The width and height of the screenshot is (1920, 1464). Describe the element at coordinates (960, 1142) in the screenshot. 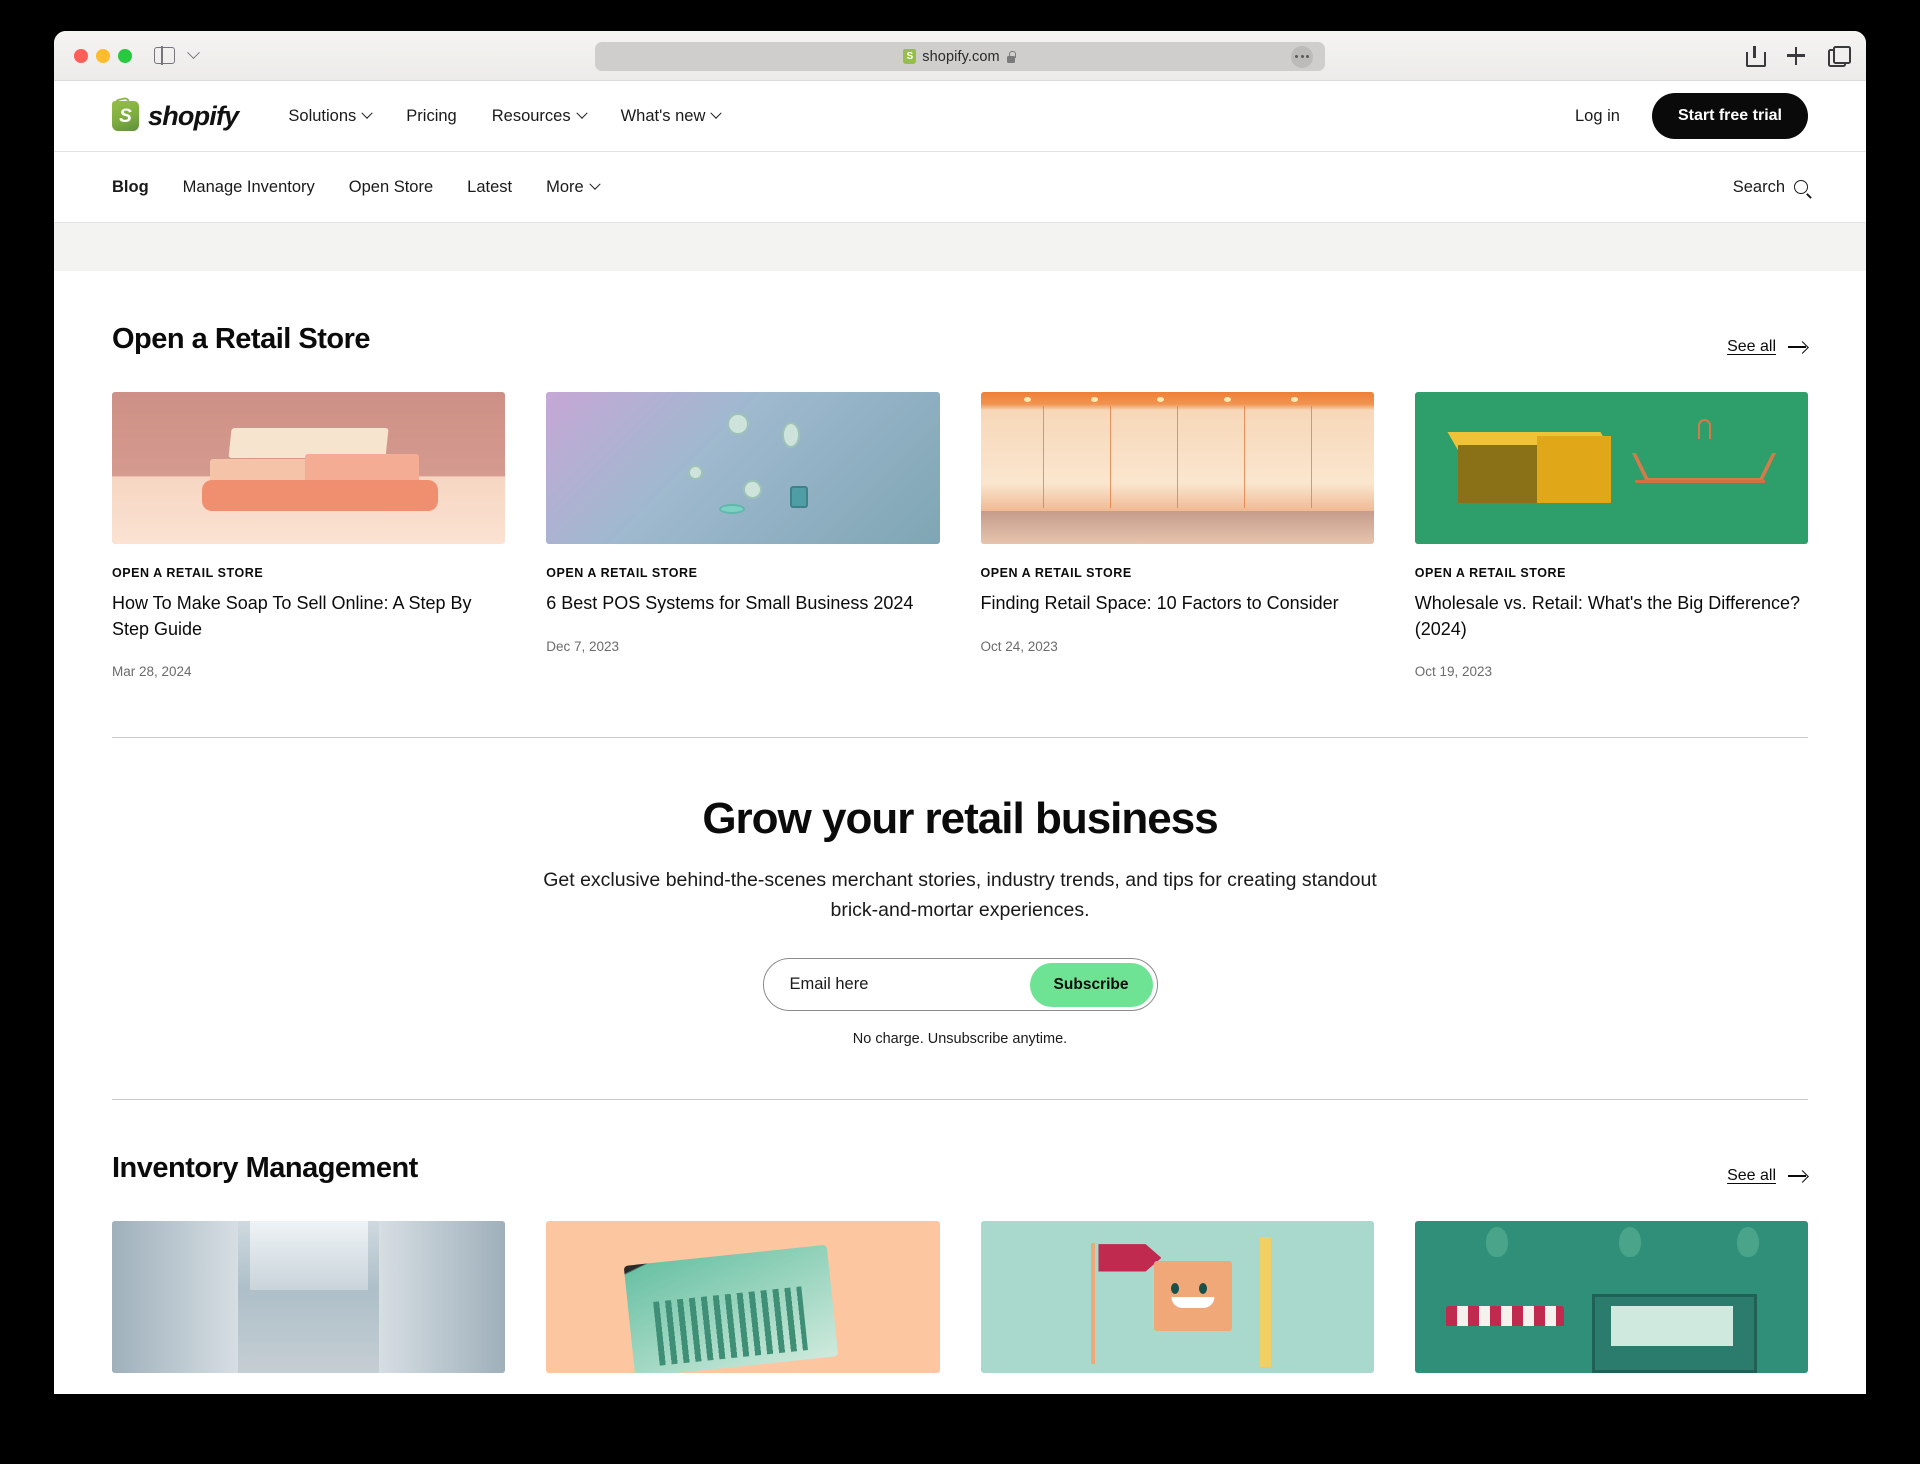

I see `section-header-inventory-management: Inventory Management See all` at that location.